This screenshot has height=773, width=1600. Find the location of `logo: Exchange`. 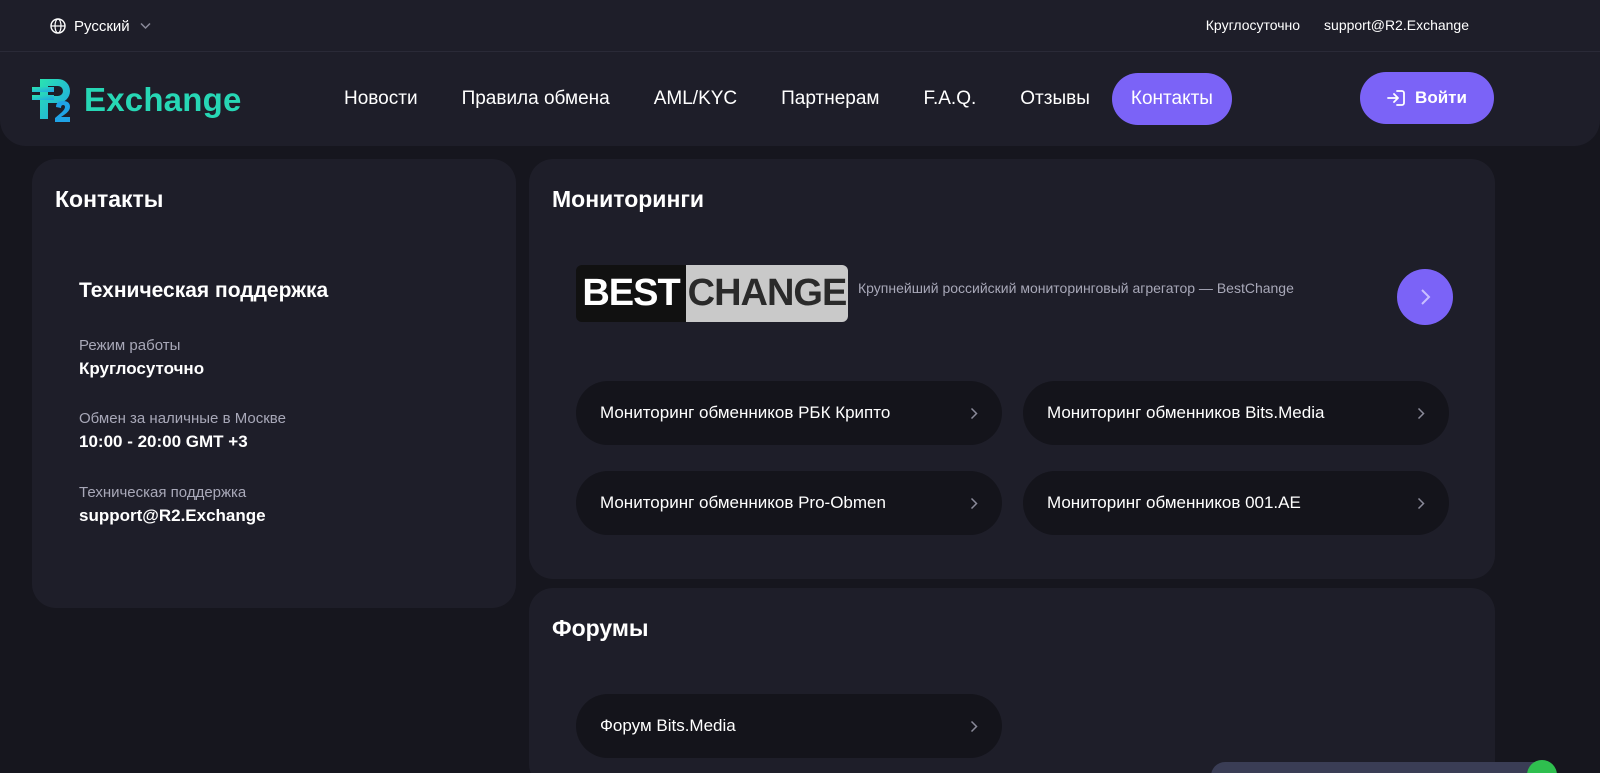

logo: Exchange is located at coordinates (136, 100).